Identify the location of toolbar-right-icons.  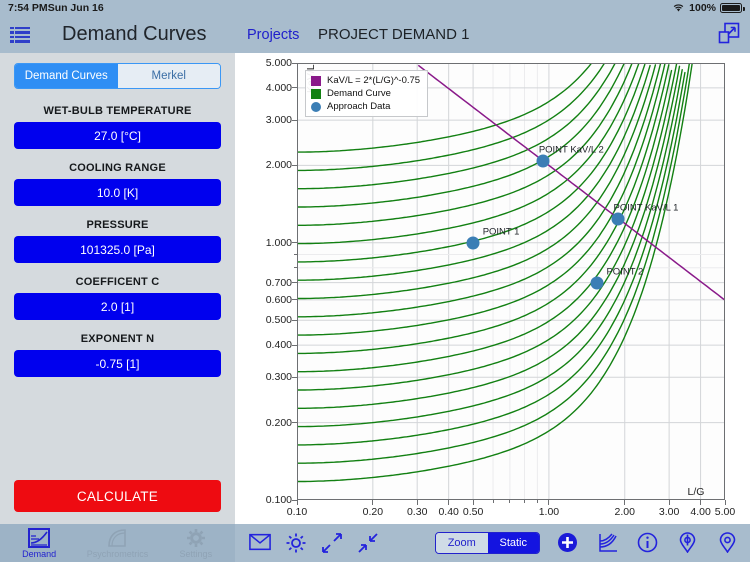
(647, 543).